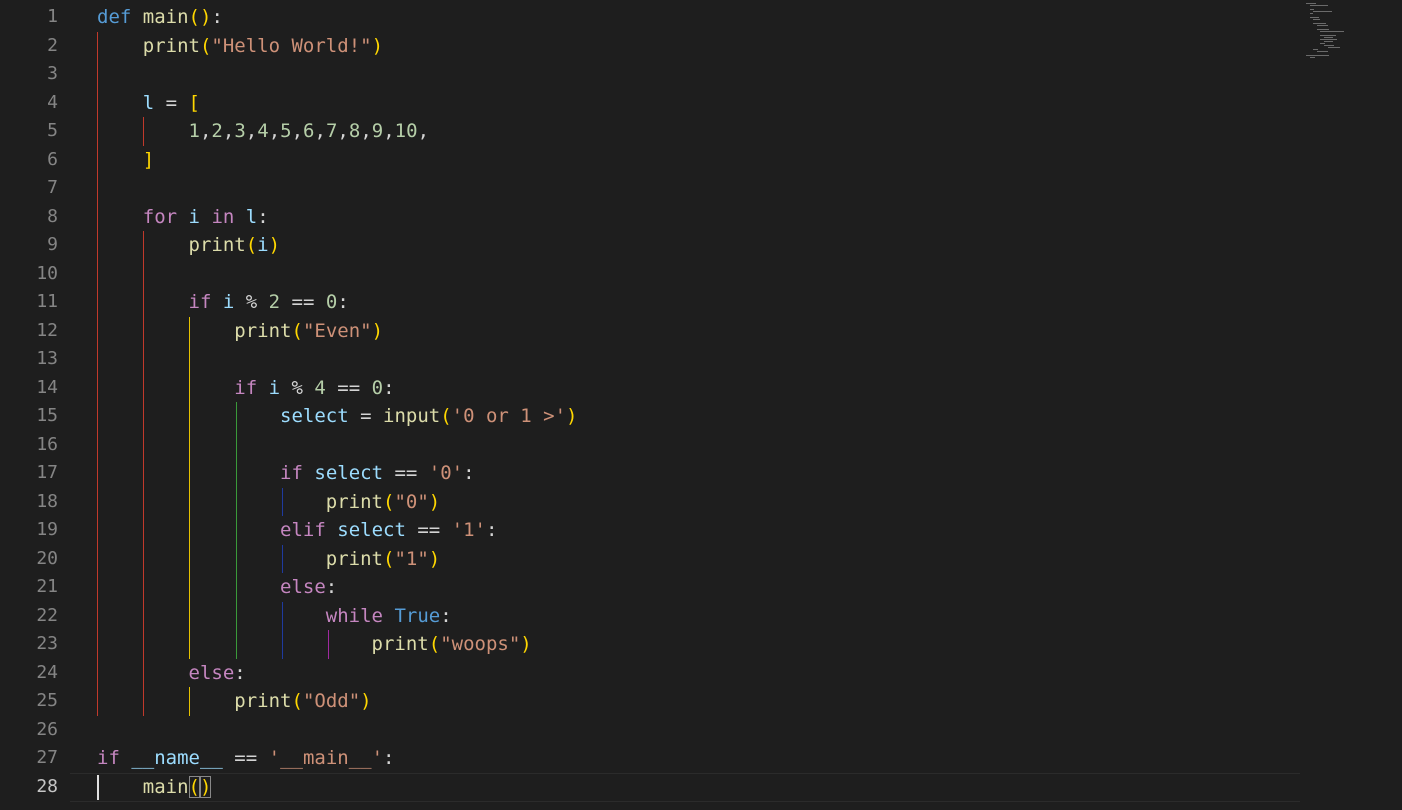  Describe the element at coordinates (697, 131) in the screenshot. I see `code-line: 1,2,3,4,5,6,7,8,9,10,` at that location.